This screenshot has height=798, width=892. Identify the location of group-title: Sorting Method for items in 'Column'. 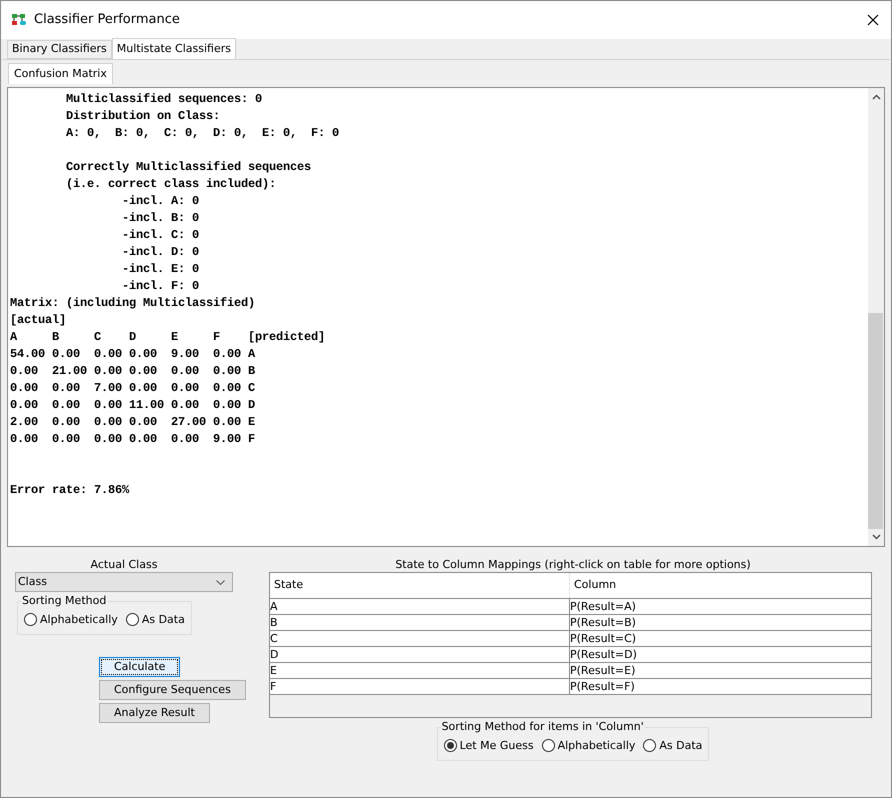
(542, 727).